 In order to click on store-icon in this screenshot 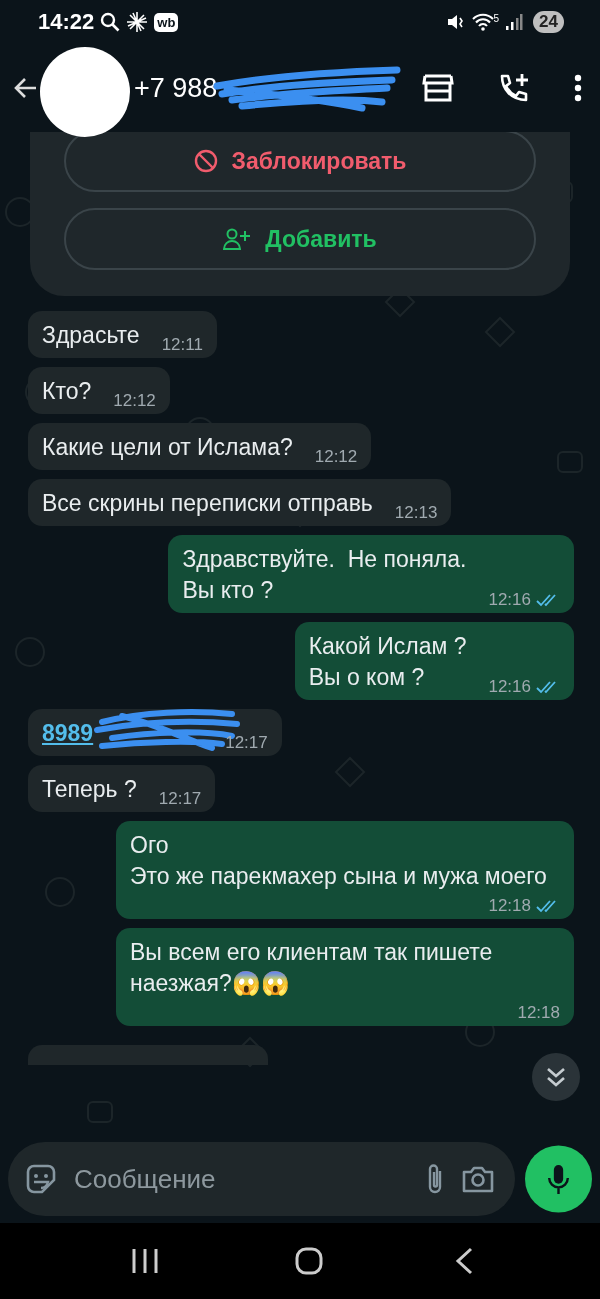, I will do `click(438, 88)`.